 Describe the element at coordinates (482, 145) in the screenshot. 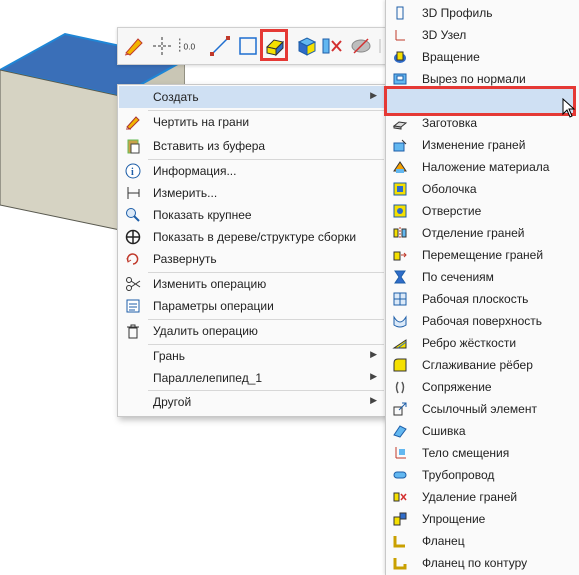

I see `submenu-item-face-edit: Изменение граней` at that location.